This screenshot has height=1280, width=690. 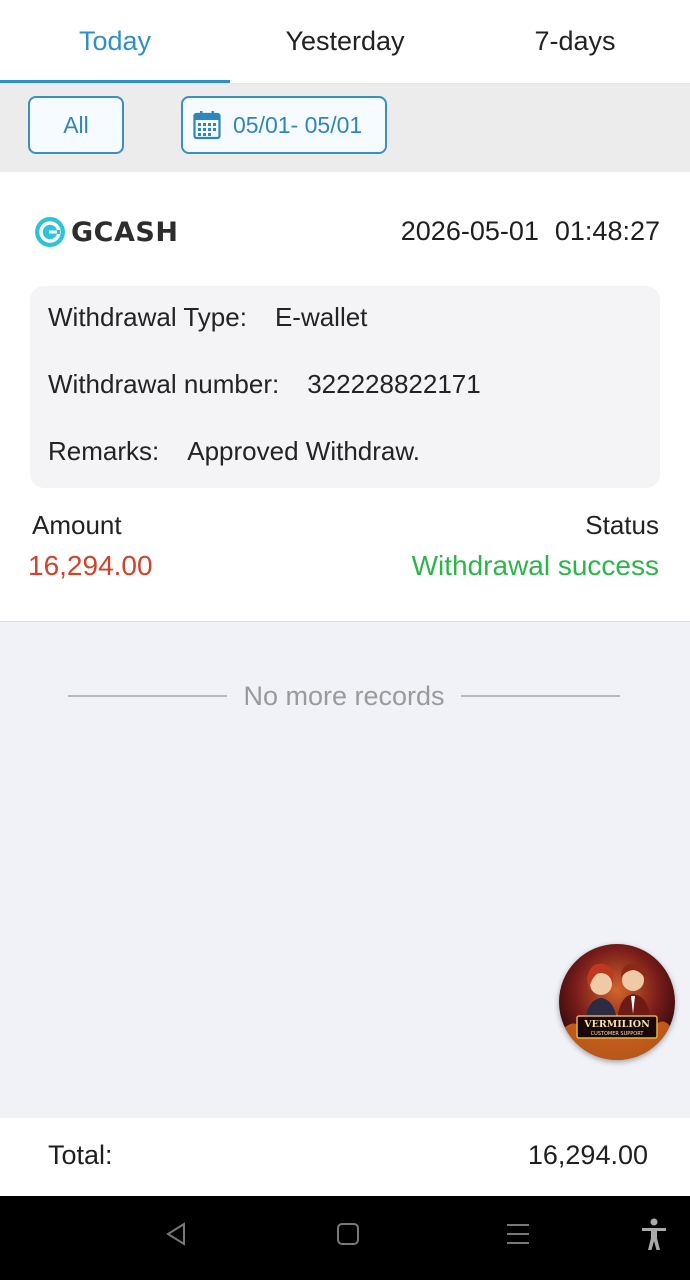 I want to click on record-time: 01:48:27, so click(x=607, y=231).